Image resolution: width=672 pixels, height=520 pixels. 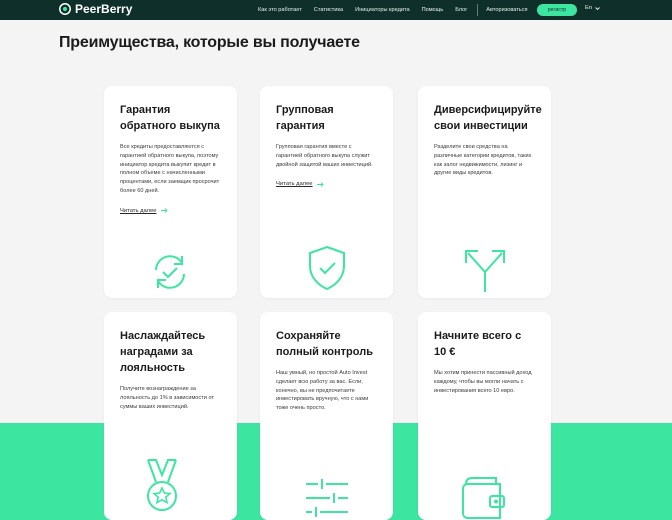 I want to click on card-title: Диверсифицируйте свои инвестиции, so click(x=488, y=118).